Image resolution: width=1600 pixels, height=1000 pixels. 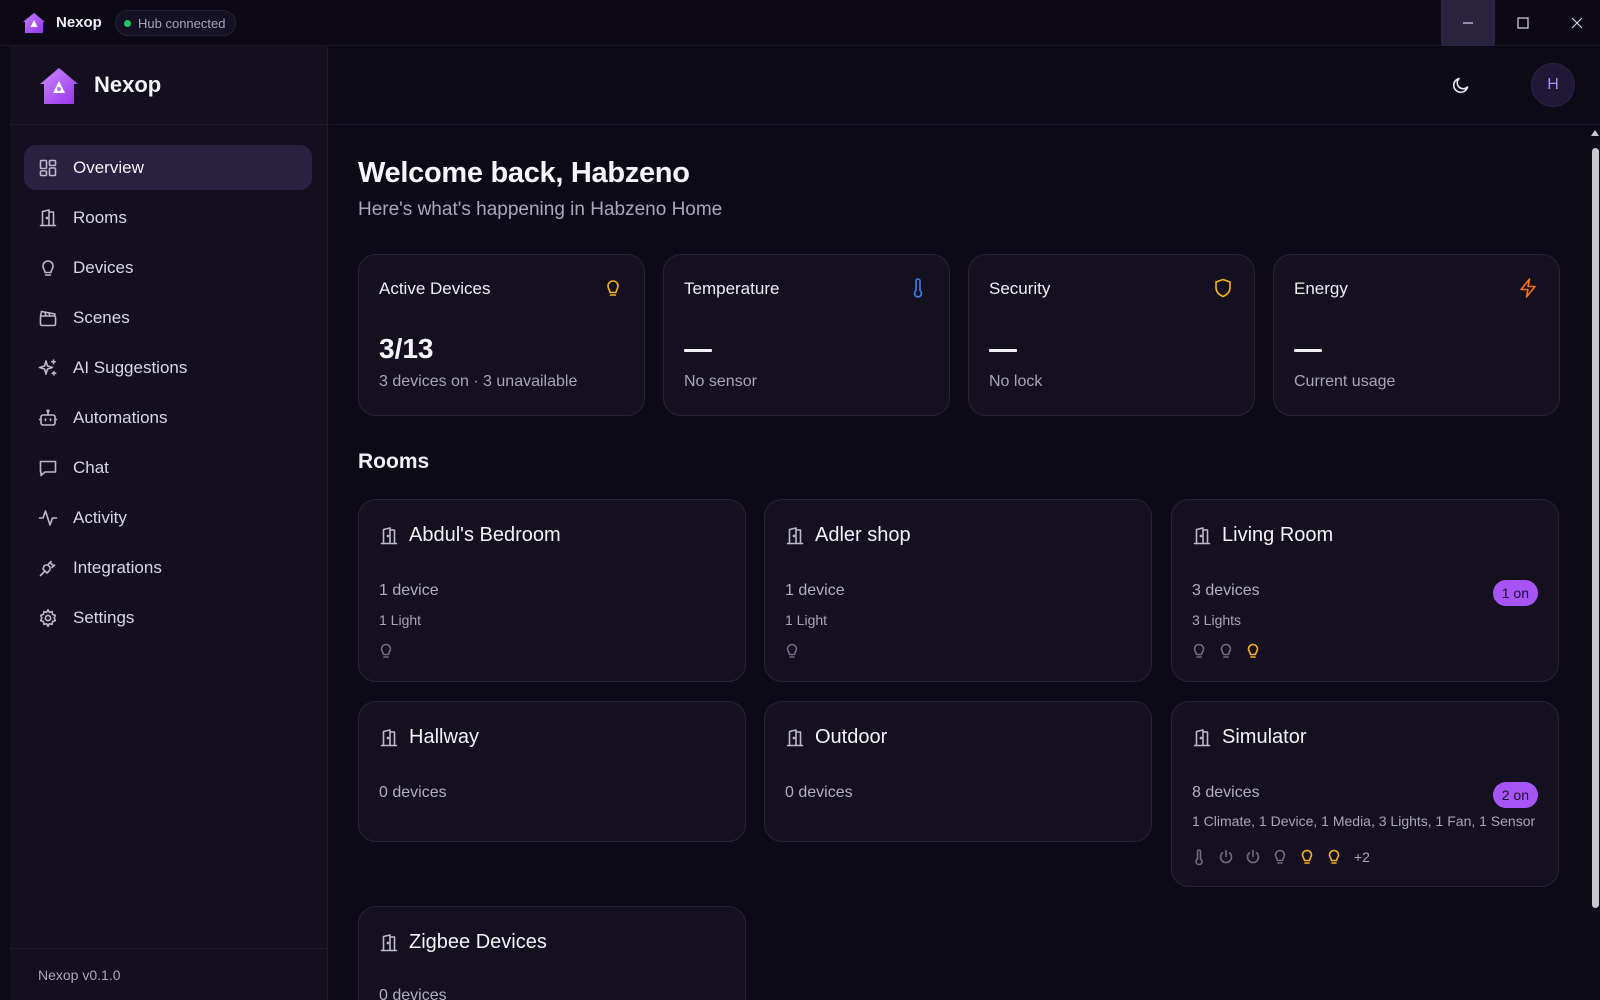 I want to click on clapperboard-icon, so click(x=48, y=318).